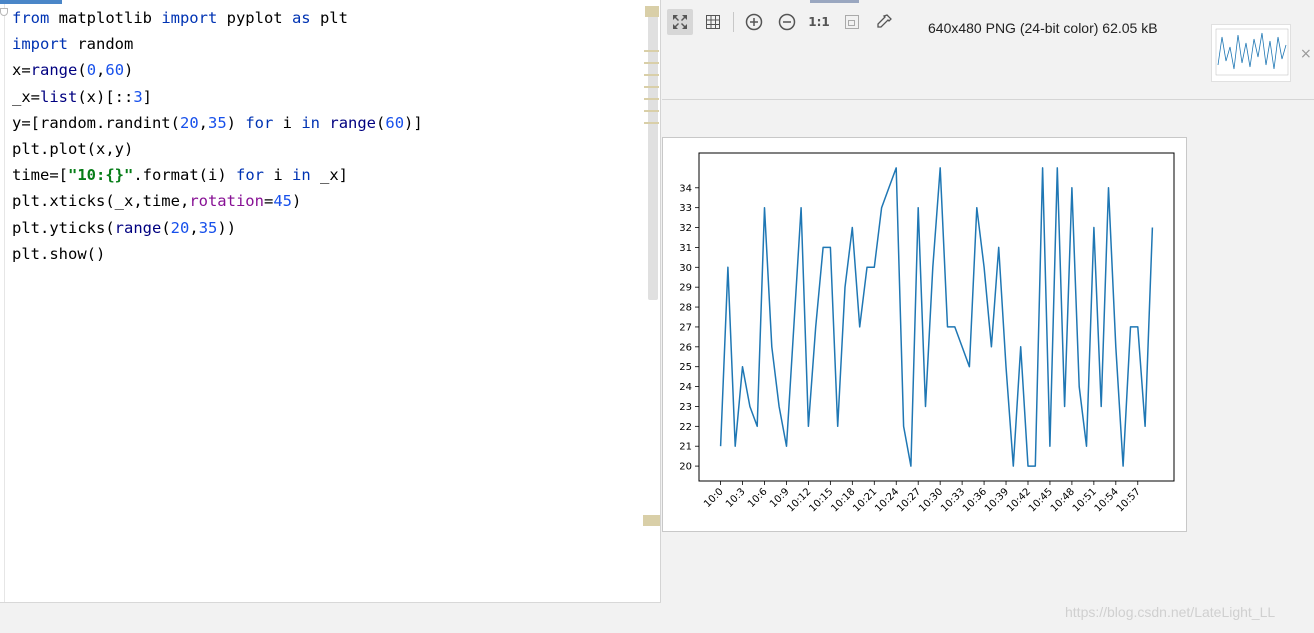  I want to click on x-tick-label: 10:6, so click(758, 498).